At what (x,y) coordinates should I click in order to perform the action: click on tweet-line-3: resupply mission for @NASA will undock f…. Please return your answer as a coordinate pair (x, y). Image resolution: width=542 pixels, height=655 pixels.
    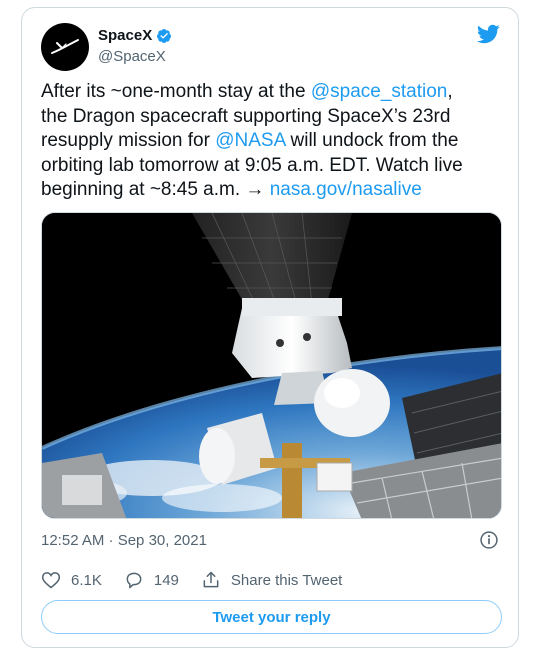
    Looking at the image, I should click on (272, 141).